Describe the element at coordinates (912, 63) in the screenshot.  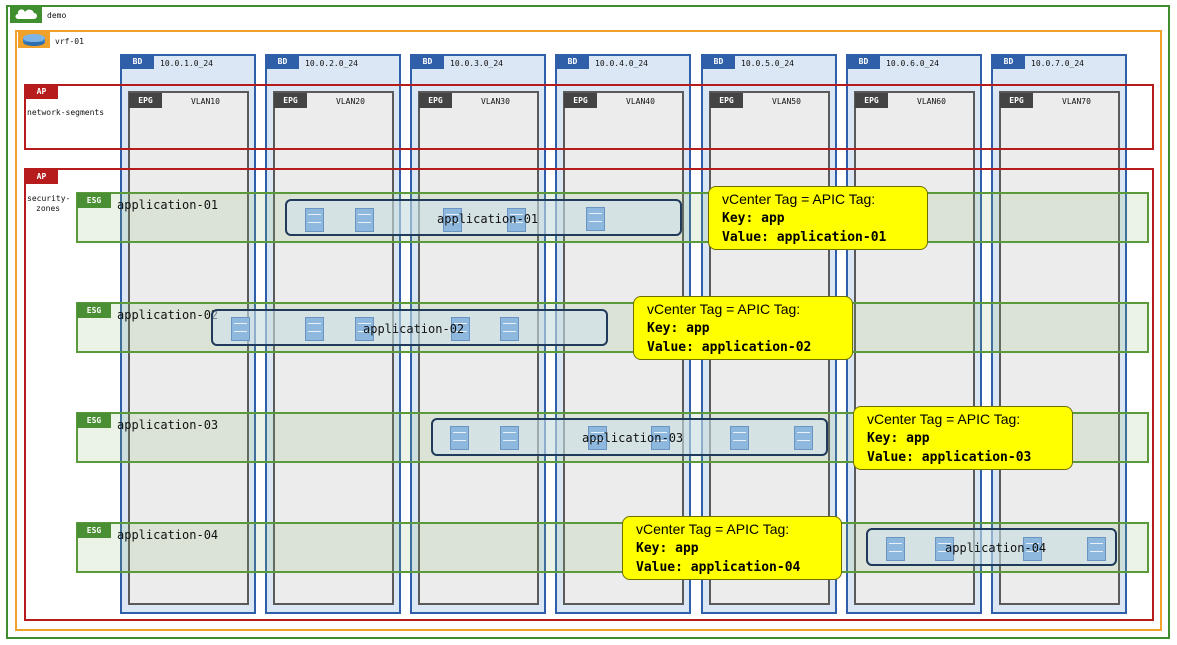
I see `bd-subnet: 10.0.6.0_24` at that location.